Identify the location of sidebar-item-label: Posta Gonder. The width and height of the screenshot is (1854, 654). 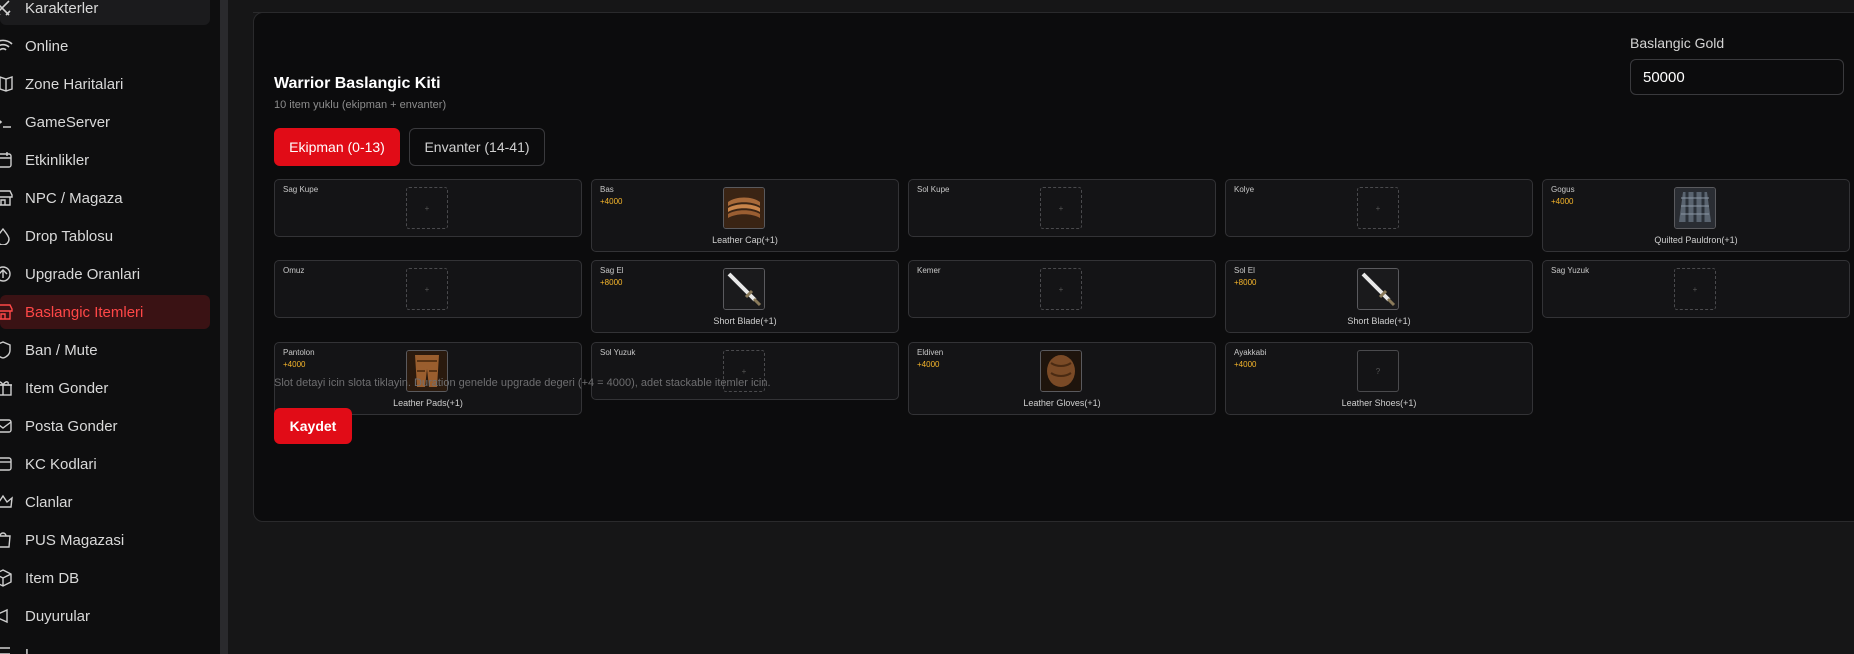
(71, 426).